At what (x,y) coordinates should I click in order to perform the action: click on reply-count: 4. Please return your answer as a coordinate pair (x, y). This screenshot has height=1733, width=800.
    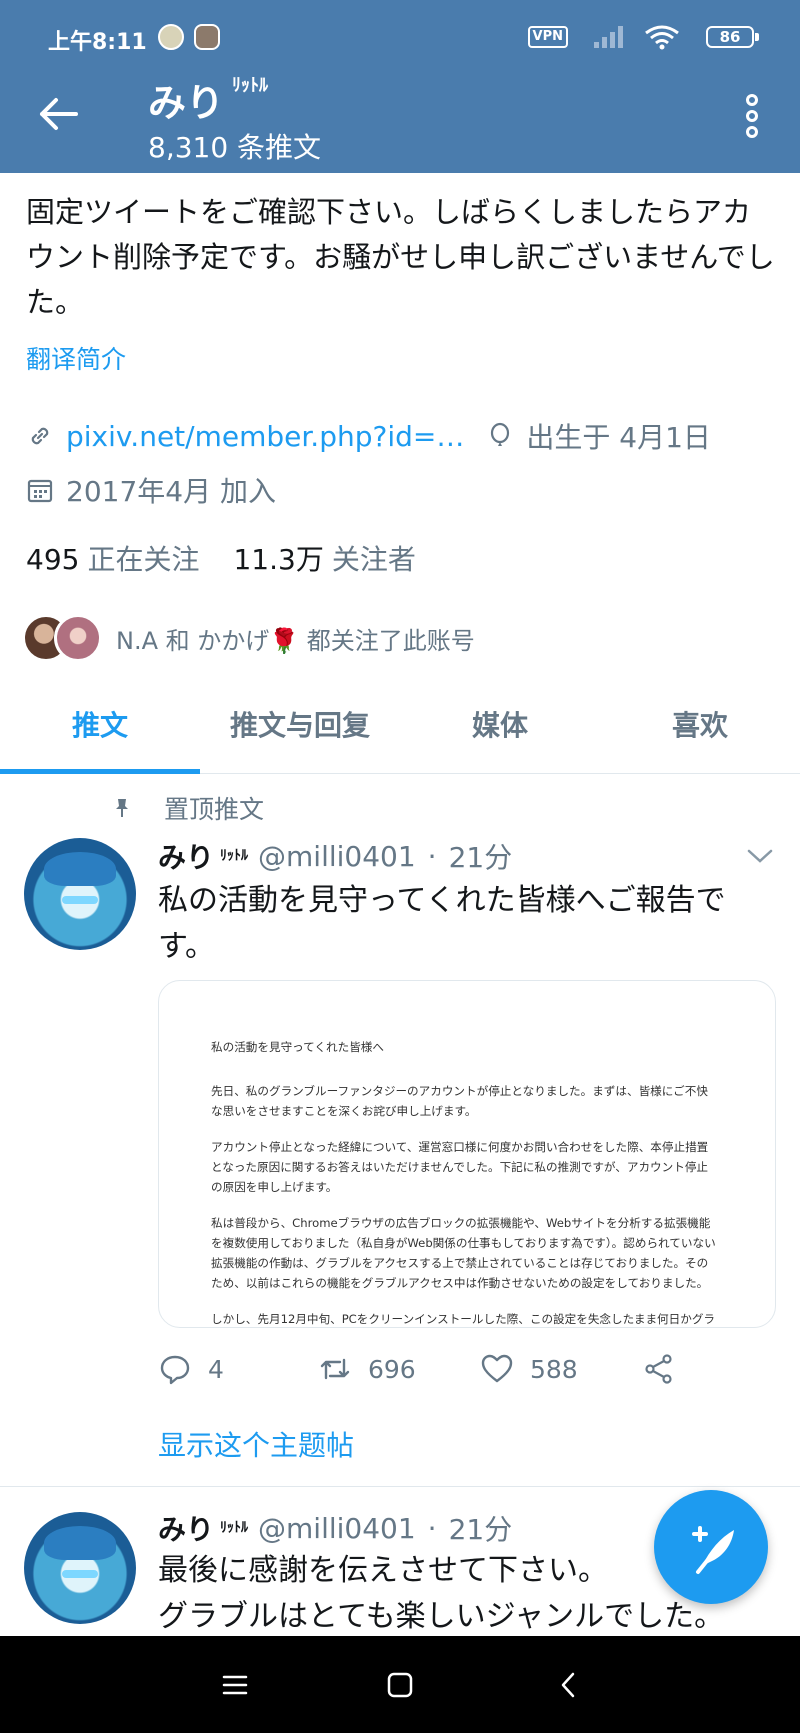
    Looking at the image, I should click on (216, 1369).